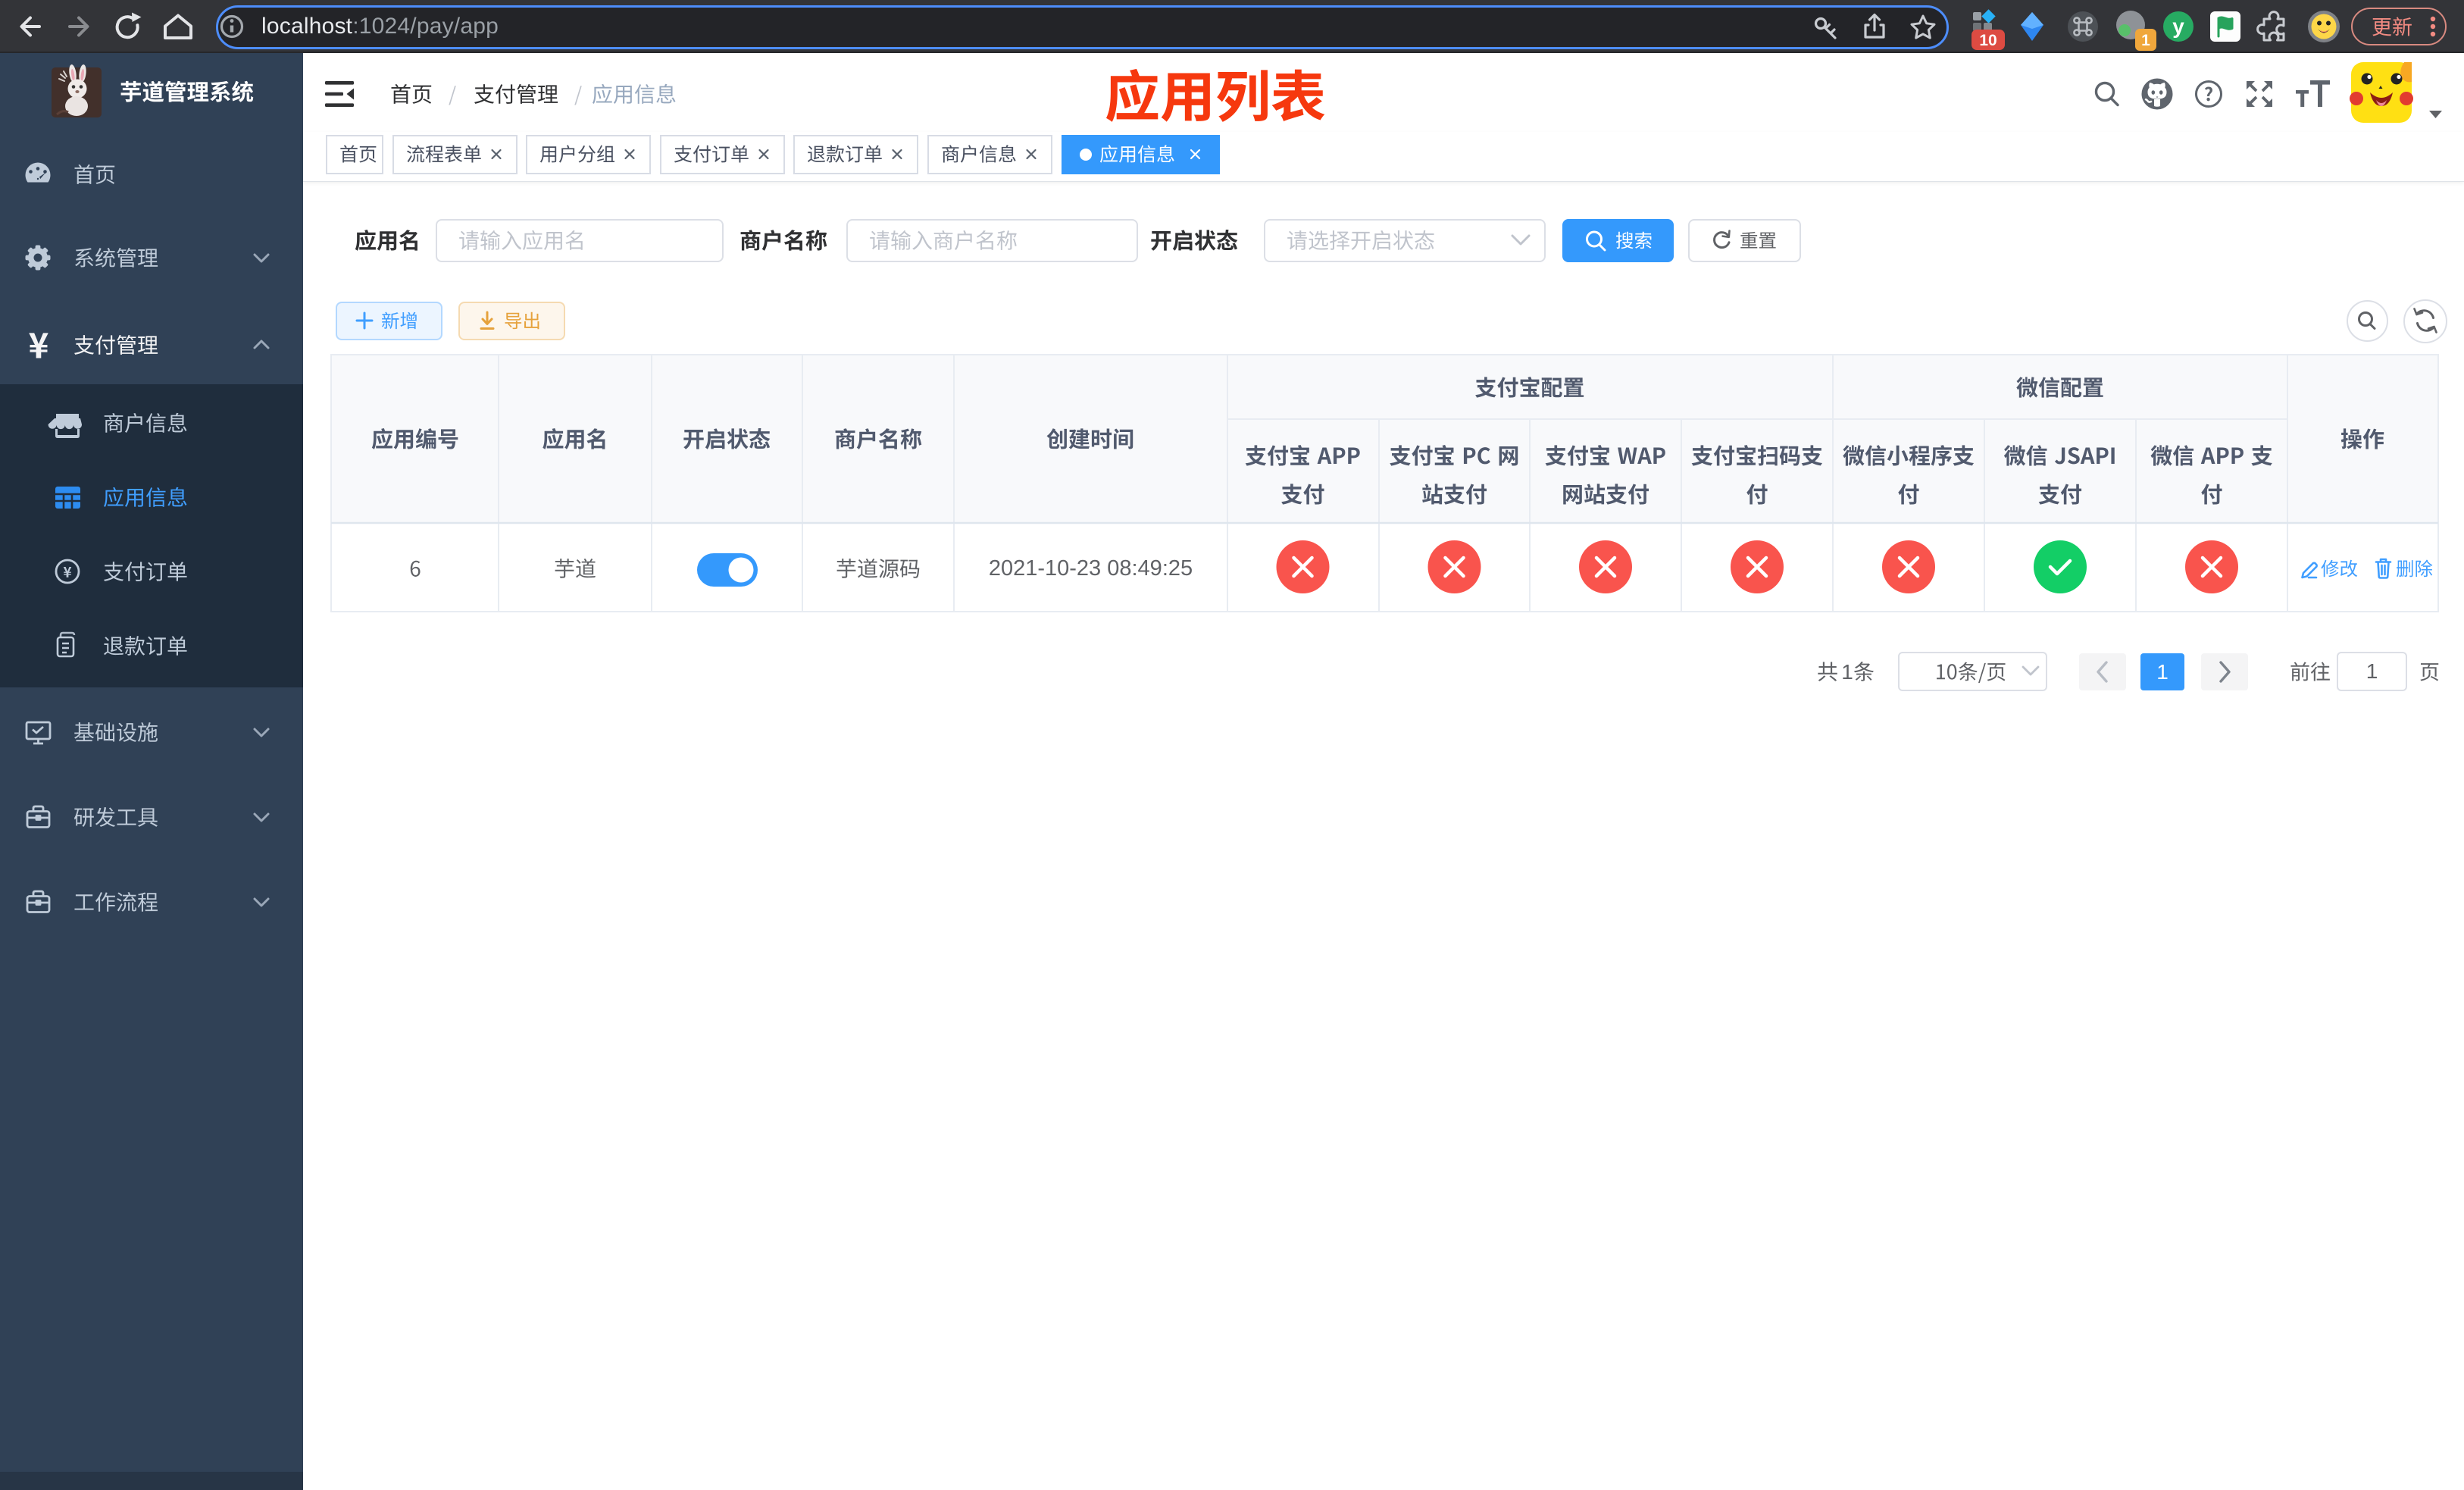 The image size is (2464, 1490). What do you see at coordinates (1847, 672) in the screenshot?
I see `svg-text: 1` at bounding box center [1847, 672].